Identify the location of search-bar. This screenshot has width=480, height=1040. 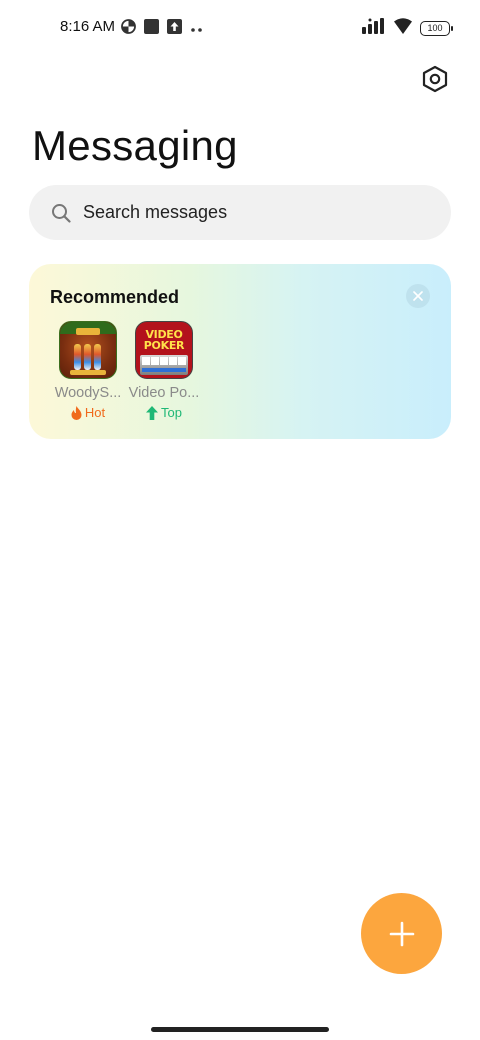
(240, 212).